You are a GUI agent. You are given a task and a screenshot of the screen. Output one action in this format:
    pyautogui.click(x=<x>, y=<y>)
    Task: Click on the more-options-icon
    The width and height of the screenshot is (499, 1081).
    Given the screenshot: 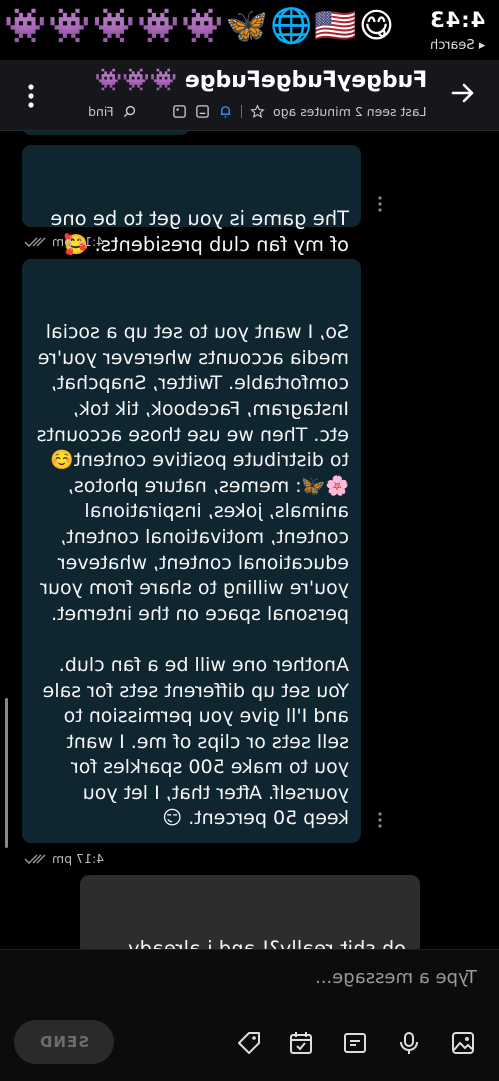 What is the action you would take?
    pyautogui.click(x=31, y=96)
    